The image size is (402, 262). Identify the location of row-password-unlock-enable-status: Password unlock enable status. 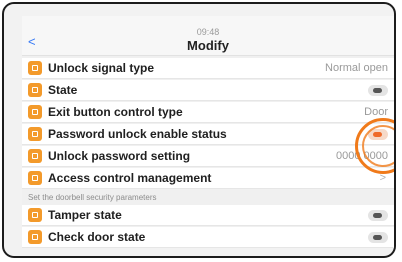
(208, 134).